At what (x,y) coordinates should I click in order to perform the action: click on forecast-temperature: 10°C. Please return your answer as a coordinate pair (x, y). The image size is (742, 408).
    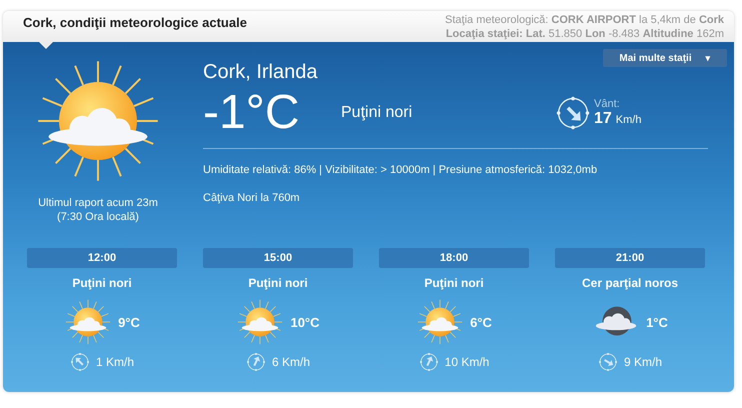
    Looking at the image, I should click on (305, 322).